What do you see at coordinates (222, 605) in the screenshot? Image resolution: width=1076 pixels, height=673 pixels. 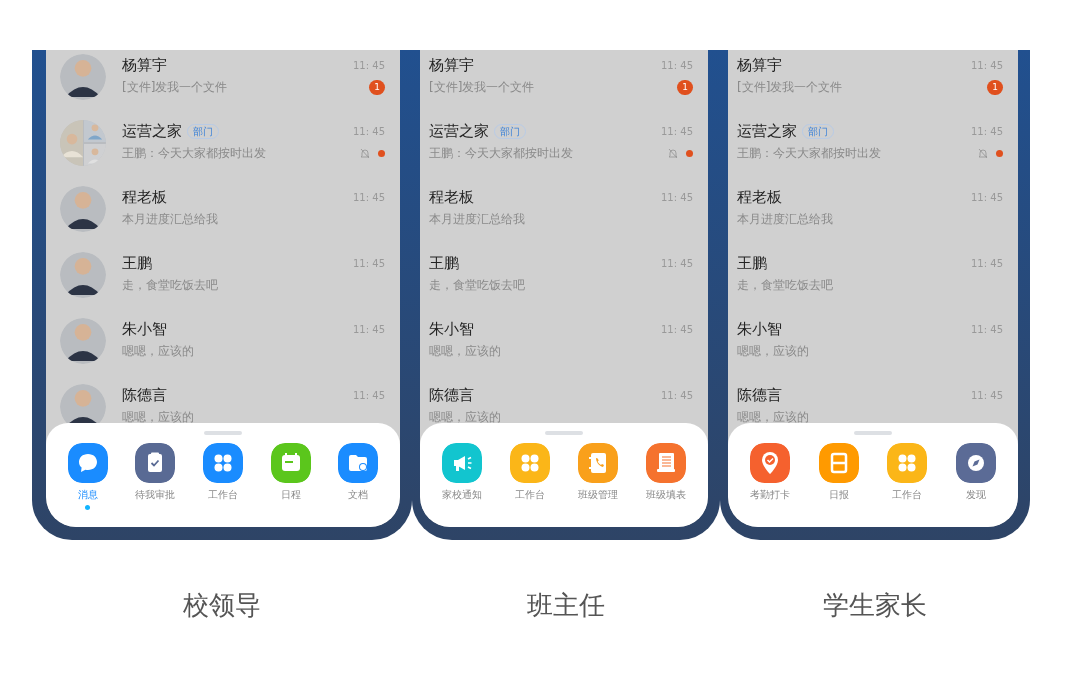 I see `role-caption: 校领导` at bounding box center [222, 605].